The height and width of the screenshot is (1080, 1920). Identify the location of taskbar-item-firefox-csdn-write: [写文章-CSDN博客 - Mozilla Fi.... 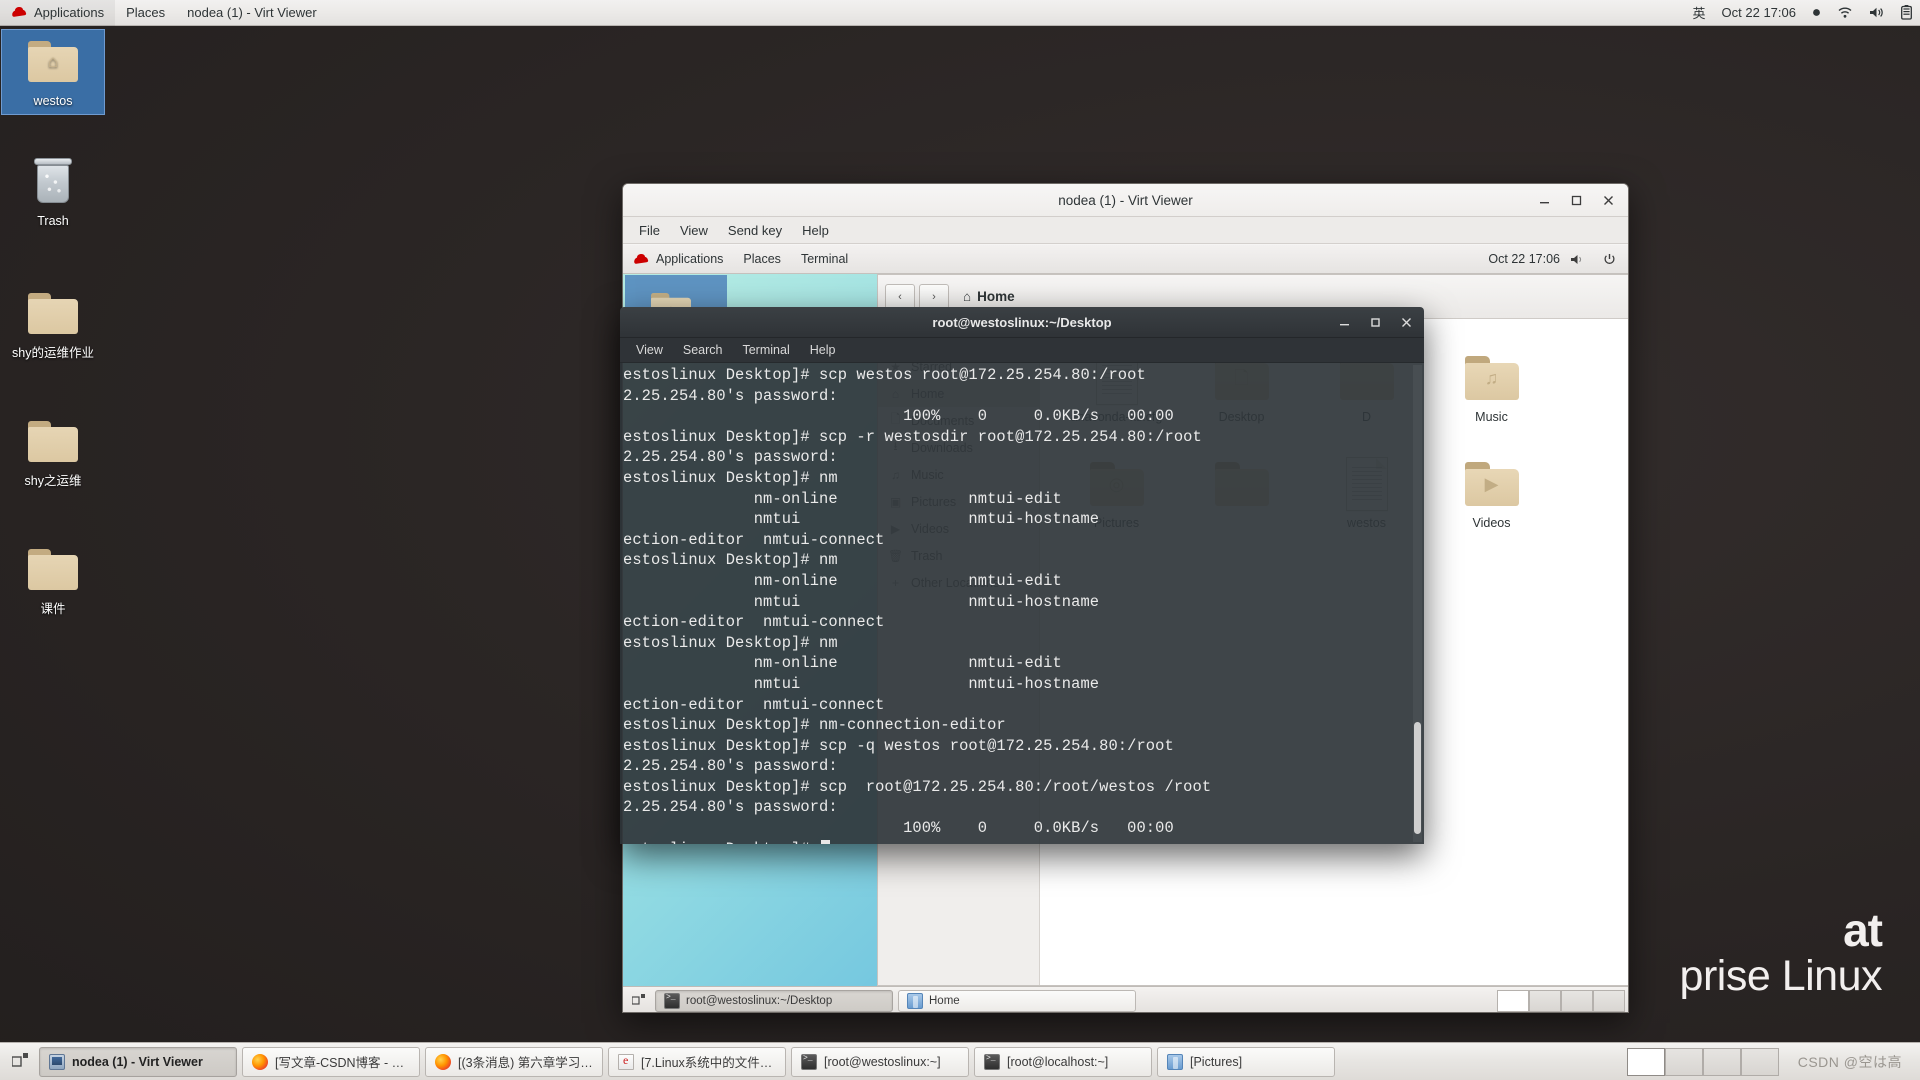
(331, 1061).